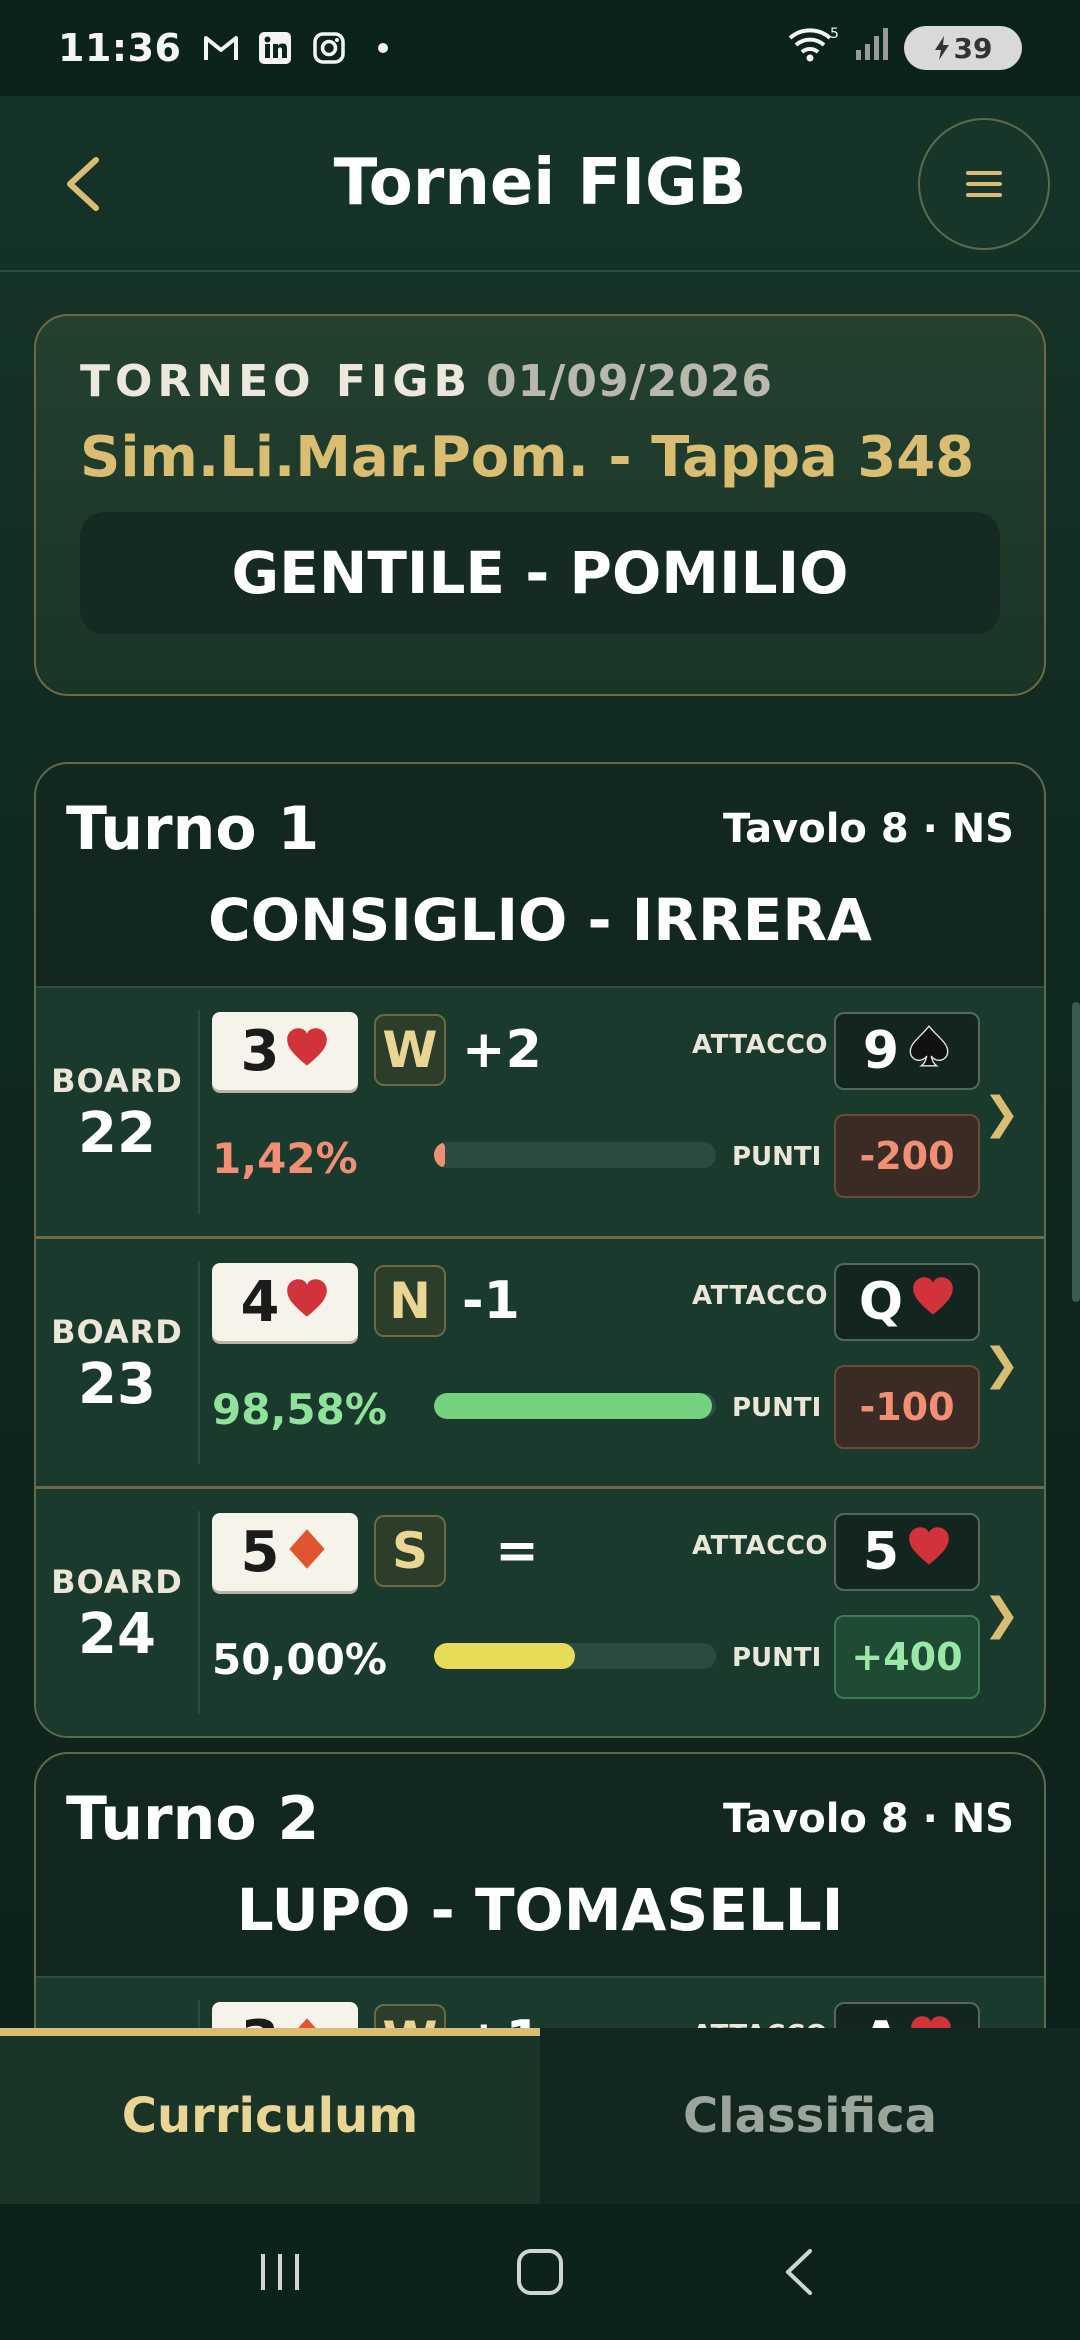 Image resolution: width=1080 pixels, height=2340 pixels. What do you see at coordinates (1076, 1152) in the screenshot?
I see `scrollbar-thumb` at bounding box center [1076, 1152].